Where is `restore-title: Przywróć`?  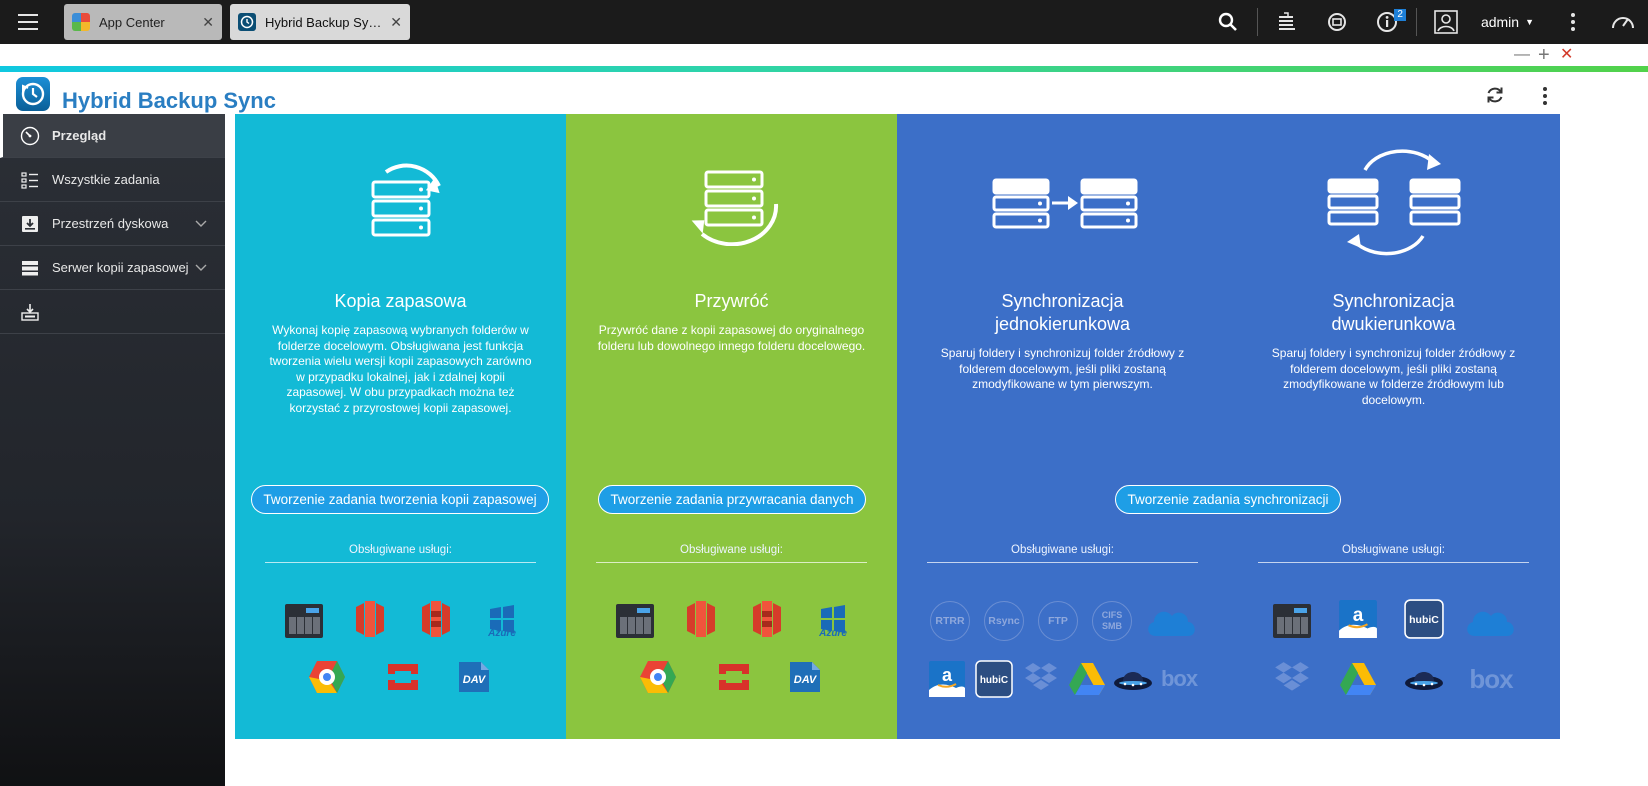
restore-title: Przywróć is located at coordinates (731, 301).